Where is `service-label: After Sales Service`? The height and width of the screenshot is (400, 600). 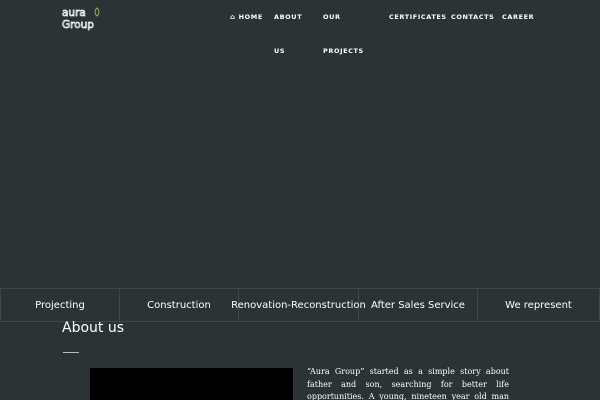
service-label: After Sales Service is located at coordinates (418, 305).